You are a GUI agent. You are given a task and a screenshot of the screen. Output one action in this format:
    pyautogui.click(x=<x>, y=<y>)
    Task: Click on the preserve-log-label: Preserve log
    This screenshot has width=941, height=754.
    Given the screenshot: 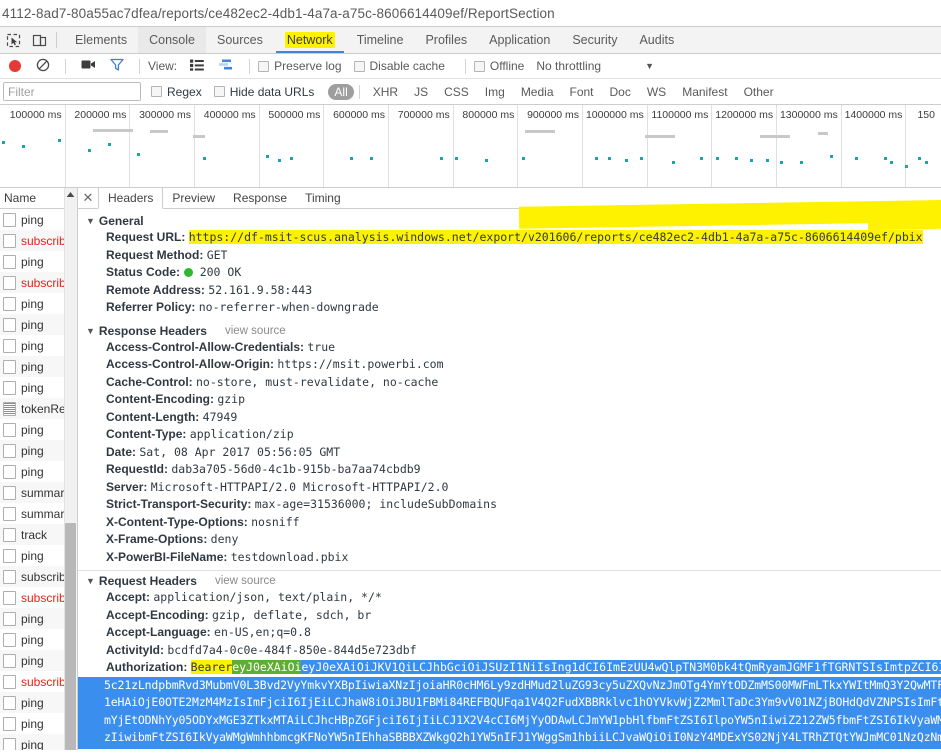 What is the action you would take?
    pyautogui.click(x=308, y=66)
    